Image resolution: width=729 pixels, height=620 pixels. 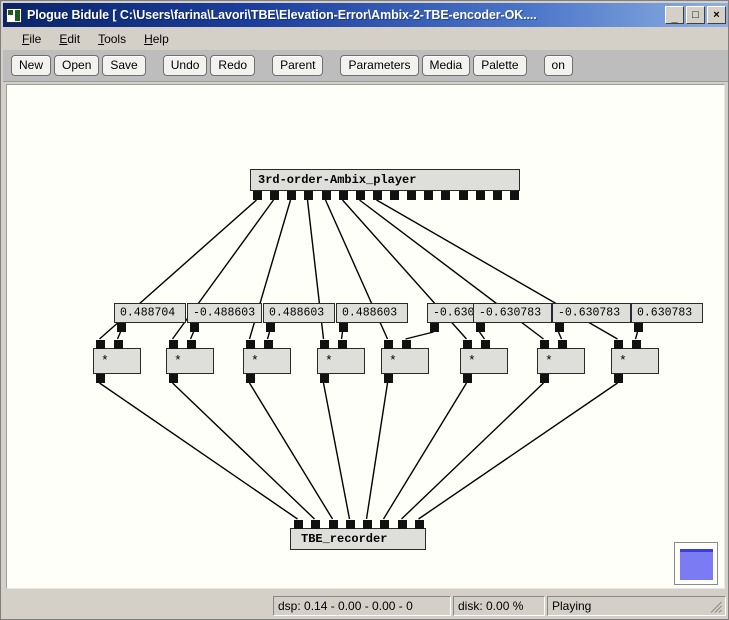 What do you see at coordinates (716, 15) in the screenshot?
I see `close-button: ×` at bounding box center [716, 15].